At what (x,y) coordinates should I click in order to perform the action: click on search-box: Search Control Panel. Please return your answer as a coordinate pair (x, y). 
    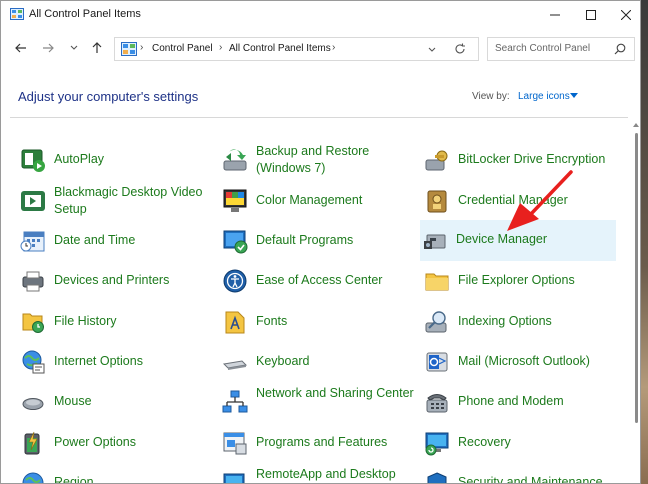
    Looking at the image, I should click on (561, 49).